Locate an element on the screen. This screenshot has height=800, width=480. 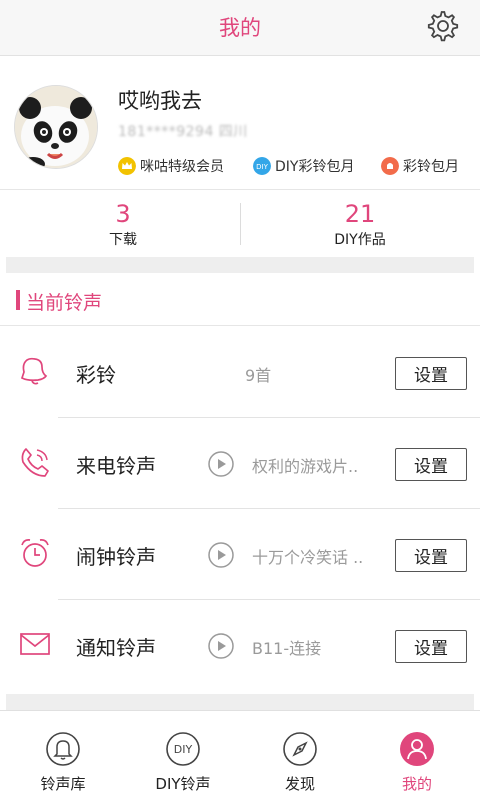
phone-icon is located at coordinates (35, 462).